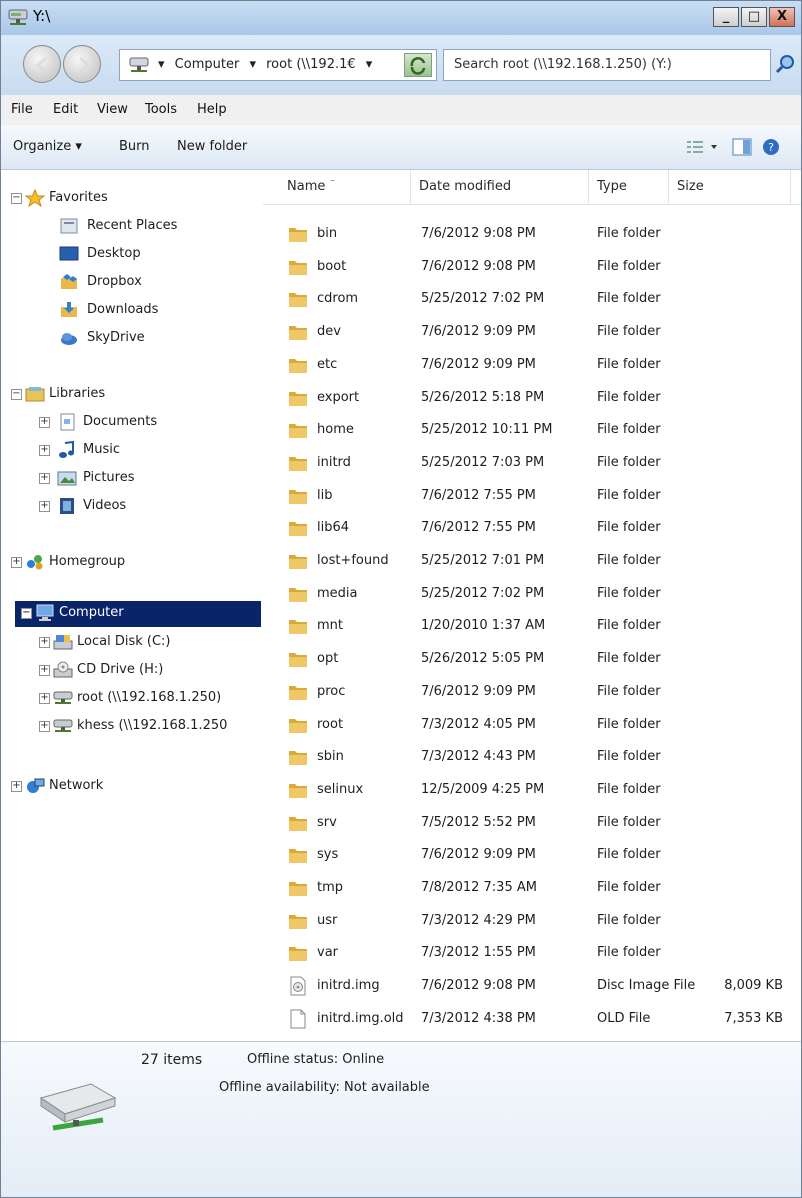 The width and height of the screenshot is (802, 1198). Describe the element at coordinates (532, 855) in the screenshot. I see `file-row: sys 7/6/2012 9:09 PM File folder` at that location.